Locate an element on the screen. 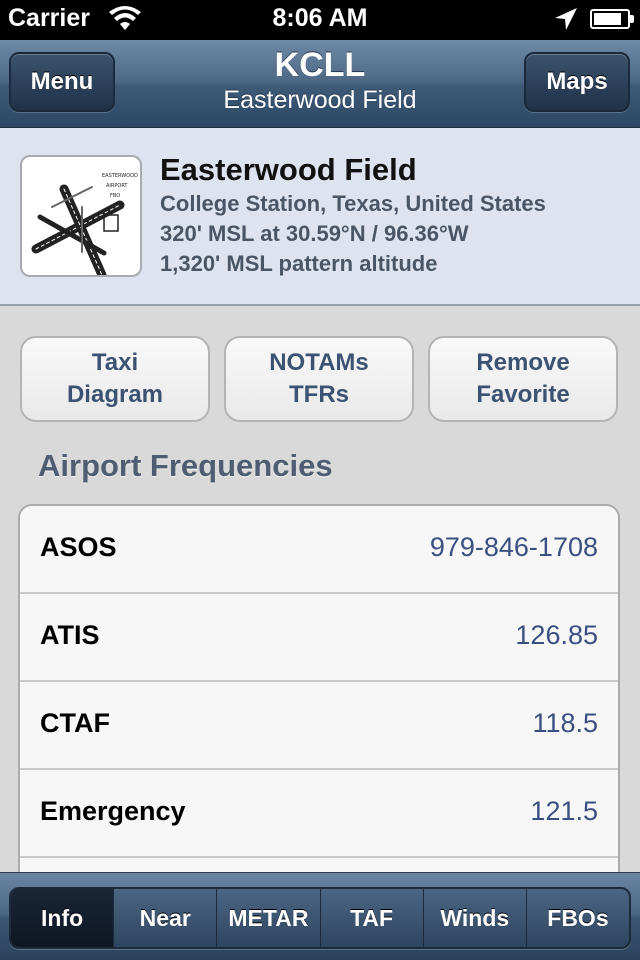  notams-label-line1: NOTAMs is located at coordinates (319, 362).